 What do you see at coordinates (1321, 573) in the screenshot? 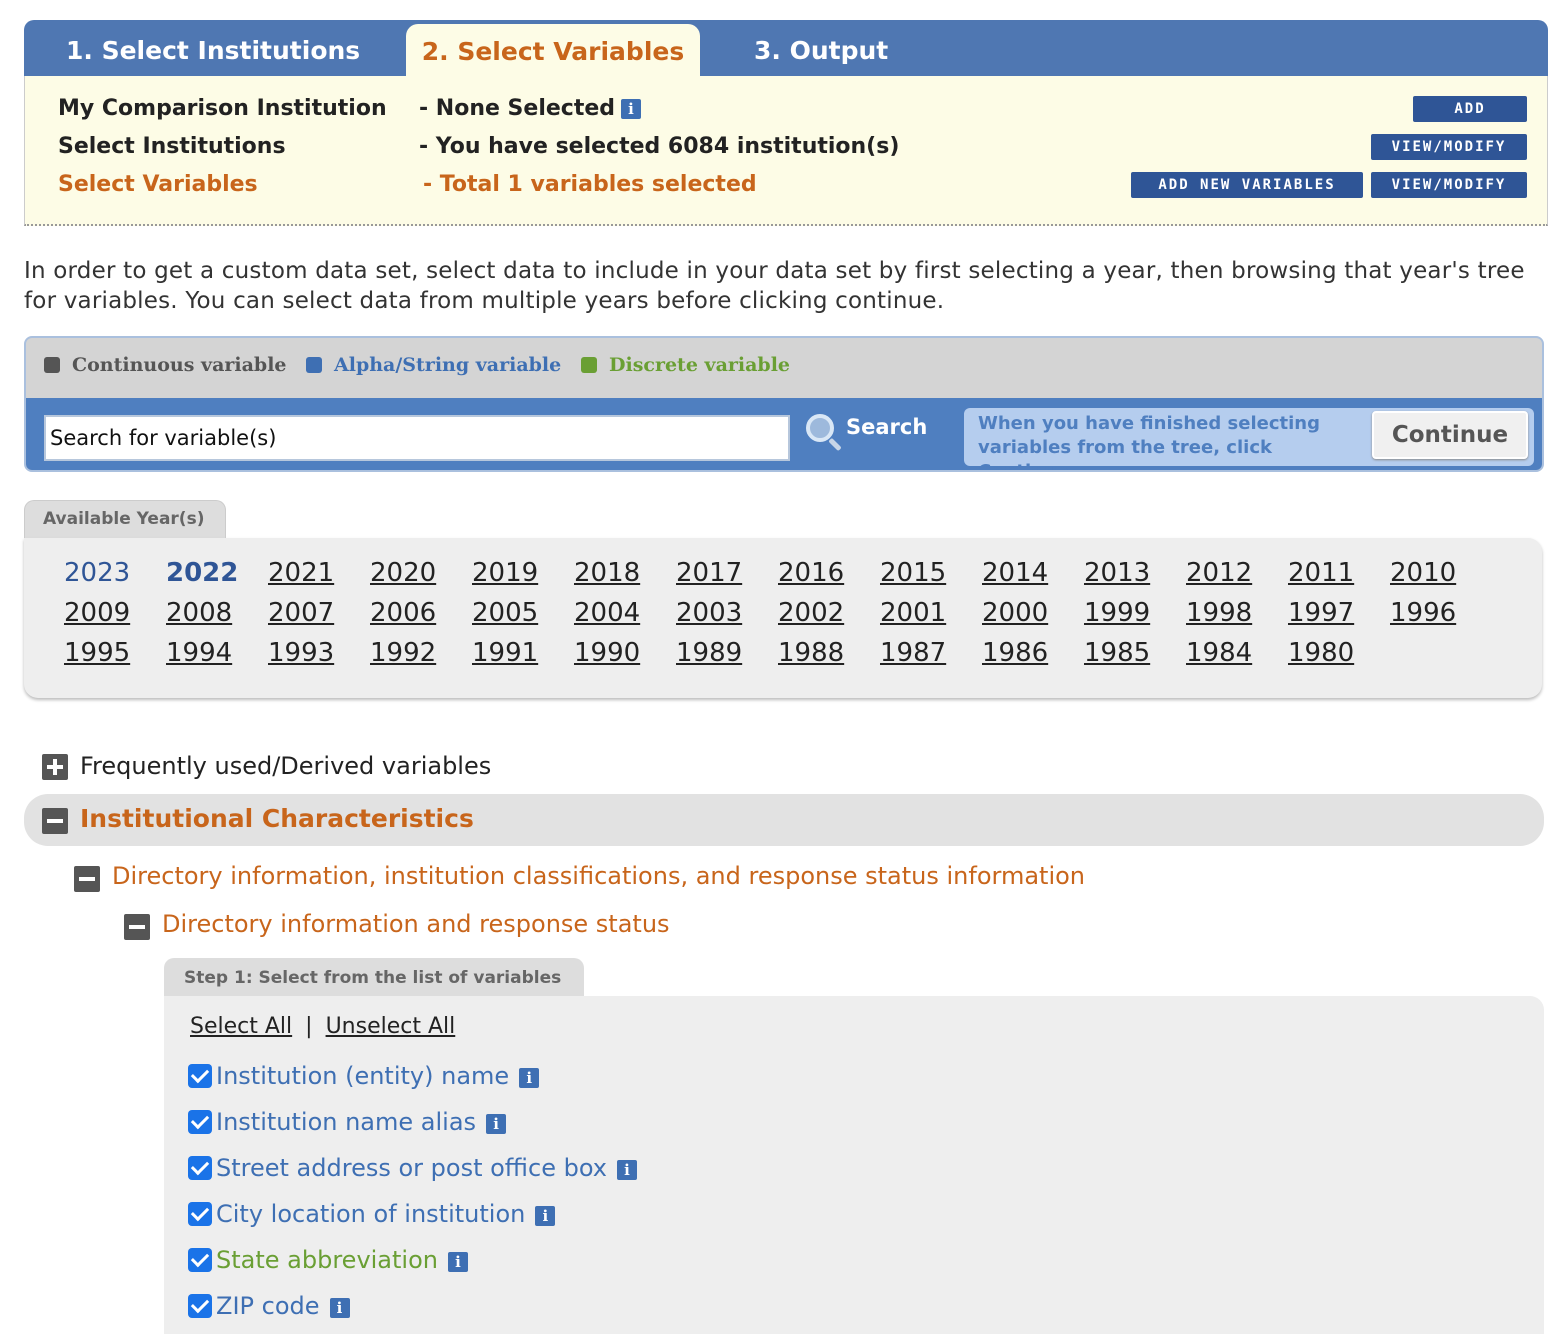
I see `year-link-2011: 2011` at bounding box center [1321, 573].